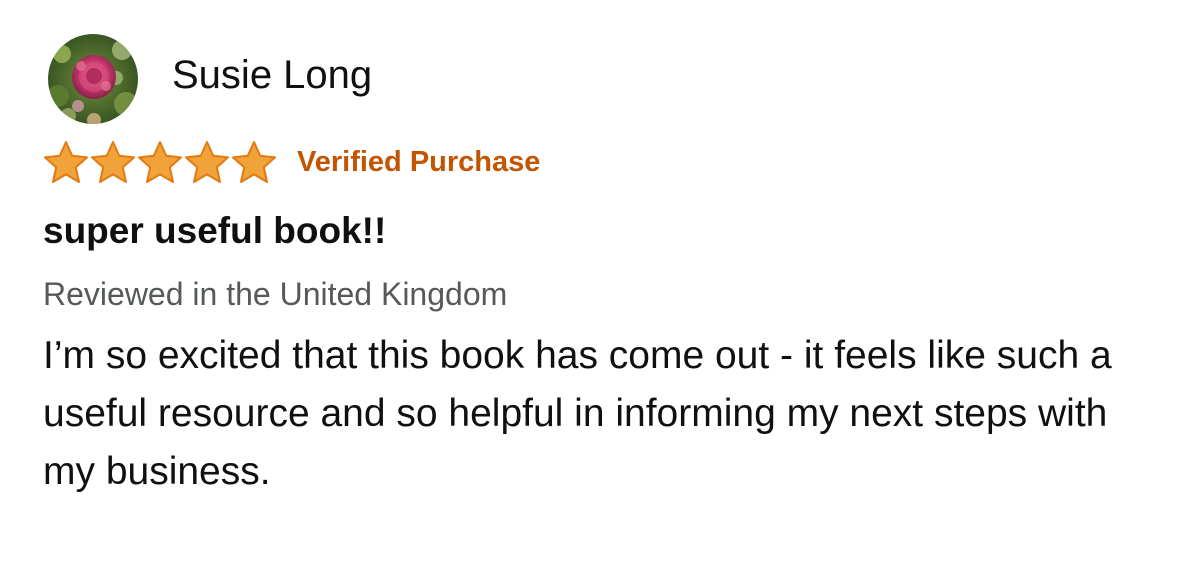 The width and height of the screenshot is (1179, 563). I want to click on star-rating, so click(159, 162).